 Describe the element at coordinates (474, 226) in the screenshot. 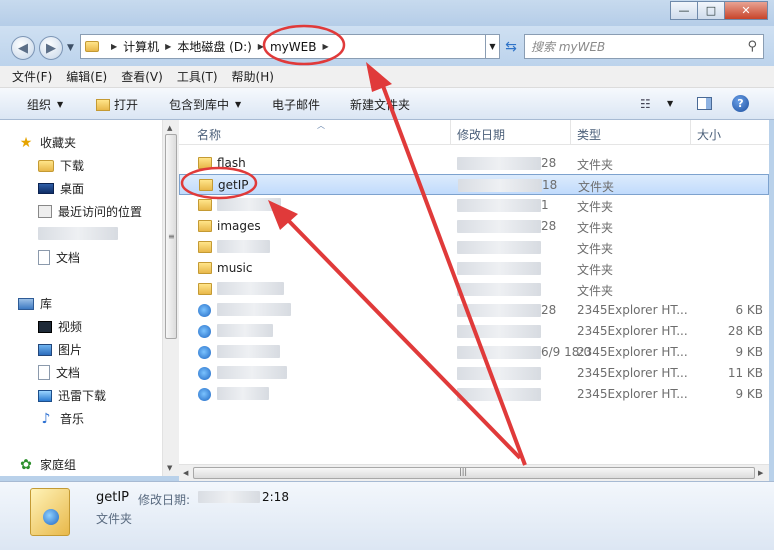

I see `file-row: images 28 文件夹` at that location.